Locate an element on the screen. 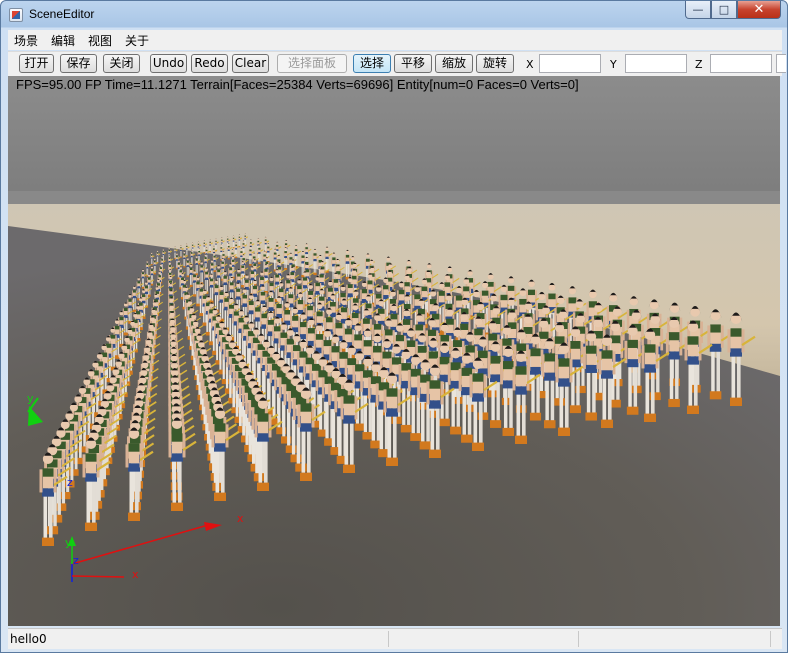 This screenshot has width=788, height=653. scale-tool-button: 缩放 is located at coordinates (454, 63).